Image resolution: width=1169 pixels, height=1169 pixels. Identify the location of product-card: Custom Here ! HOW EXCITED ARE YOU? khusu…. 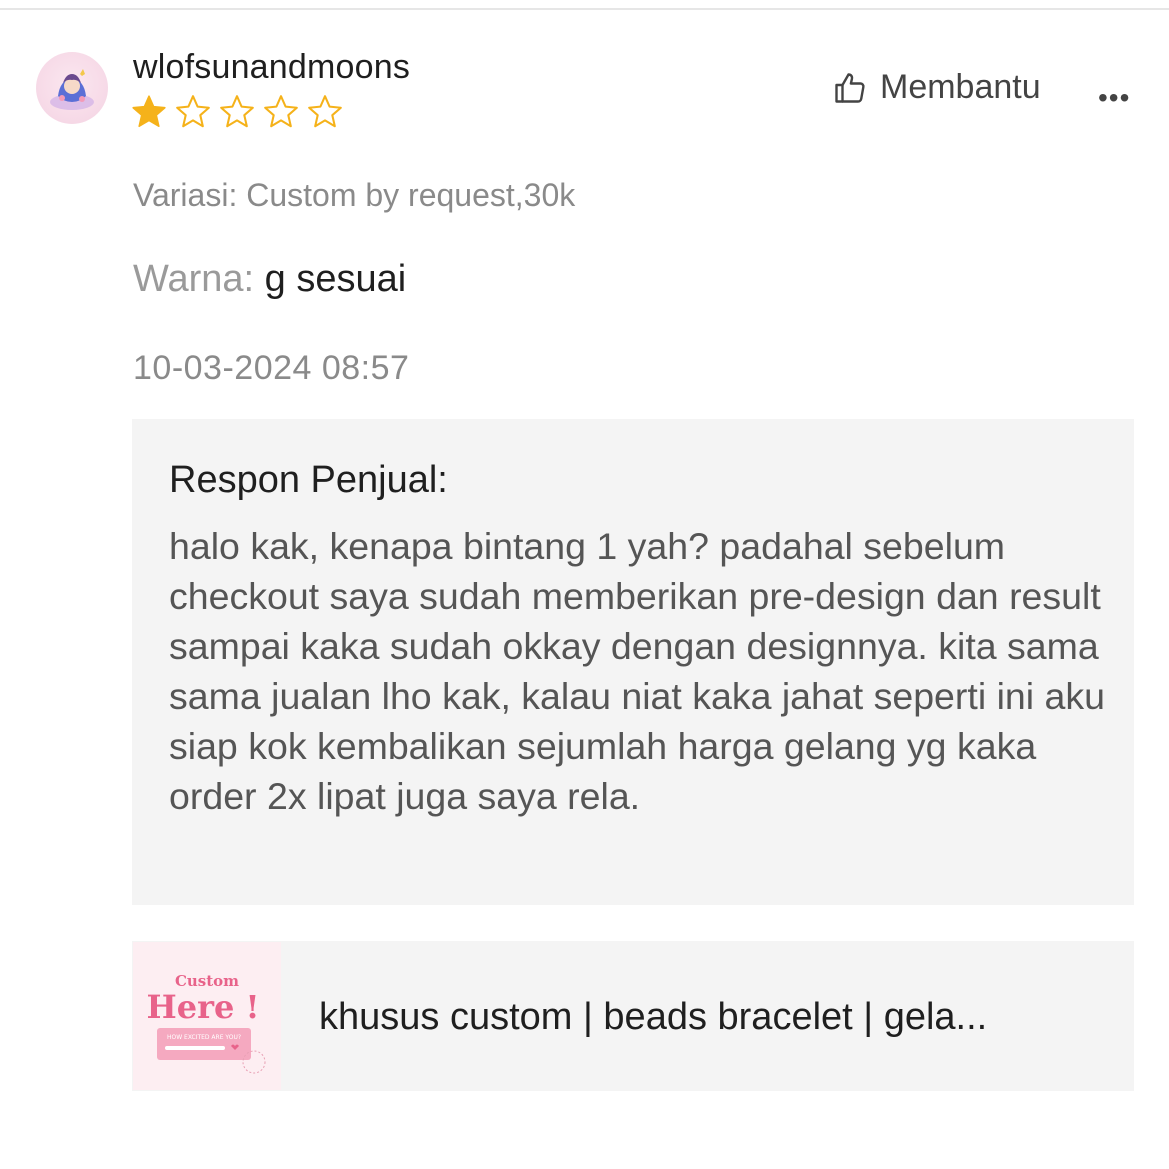
(633, 1016).